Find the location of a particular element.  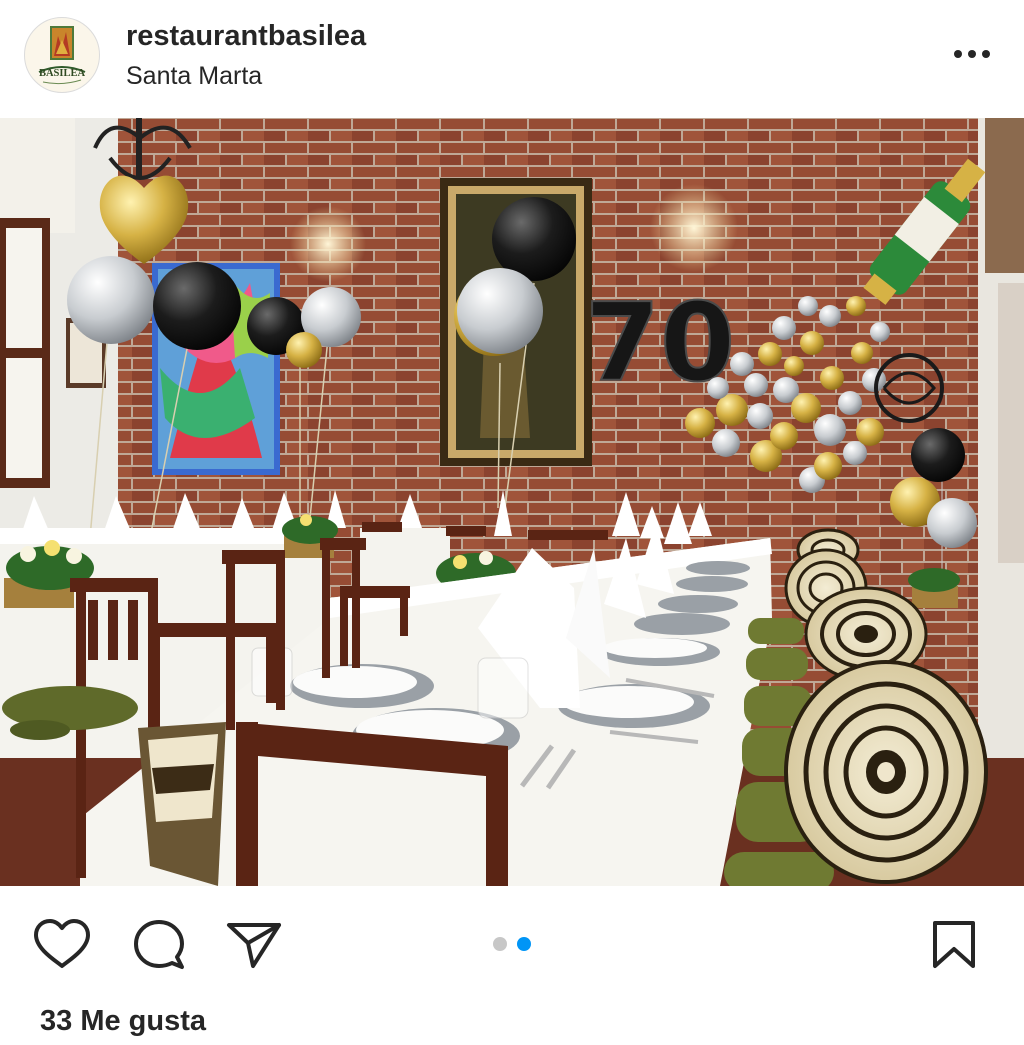

share-button is located at coordinates (254, 945).